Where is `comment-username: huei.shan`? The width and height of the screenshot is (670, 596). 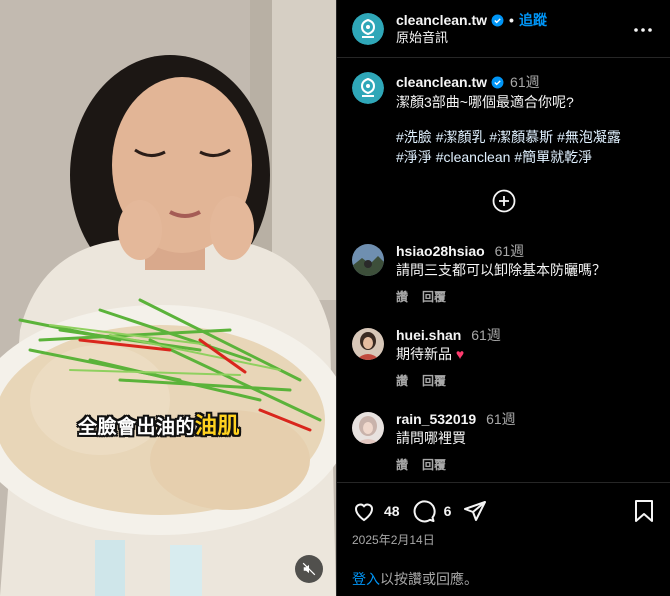
comment-username: huei.shan is located at coordinates (428, 335).